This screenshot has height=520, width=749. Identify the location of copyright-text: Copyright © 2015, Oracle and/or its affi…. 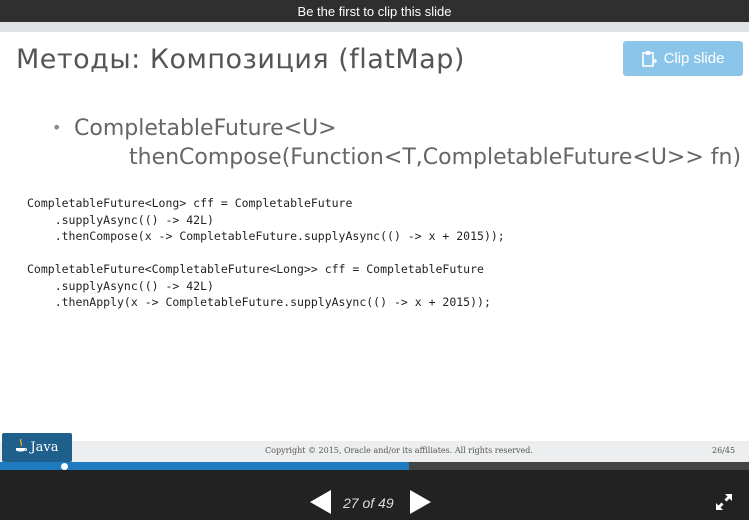
(399, 450).